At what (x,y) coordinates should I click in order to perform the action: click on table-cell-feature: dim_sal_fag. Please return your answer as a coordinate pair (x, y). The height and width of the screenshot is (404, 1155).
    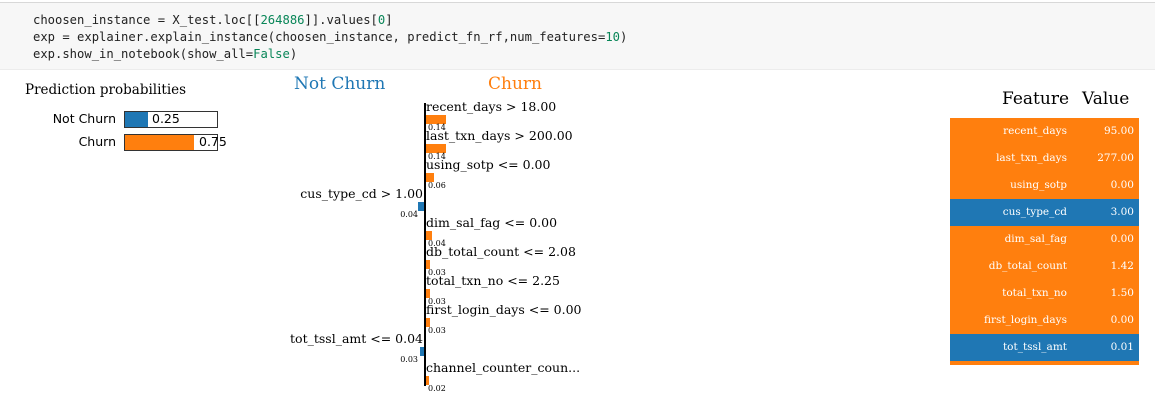
    Looking at the image, I should click on (1035, 239).